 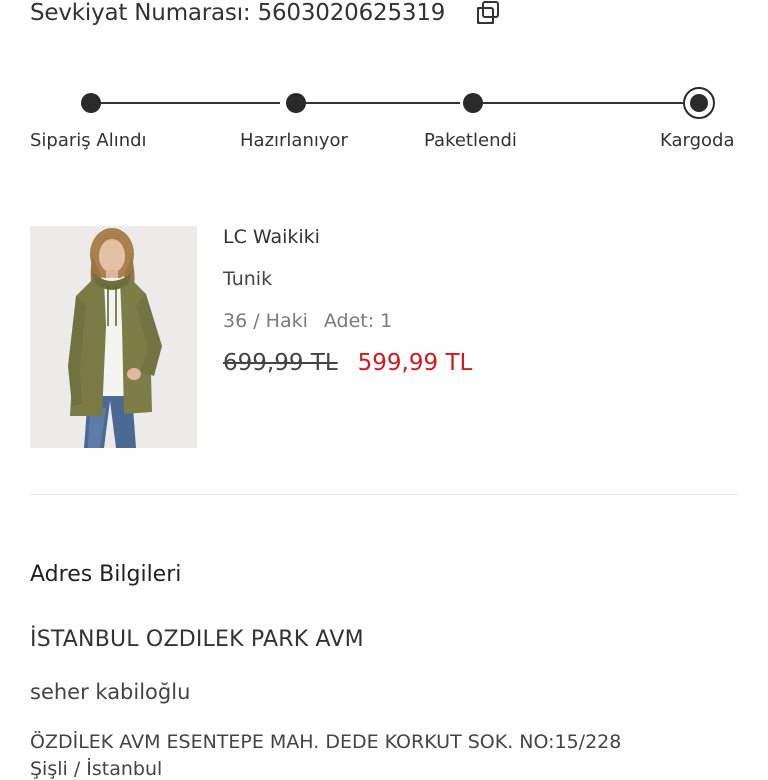 I want to click on step-label-preparing: Hazırlanıyor, so click(x=294, y=140).